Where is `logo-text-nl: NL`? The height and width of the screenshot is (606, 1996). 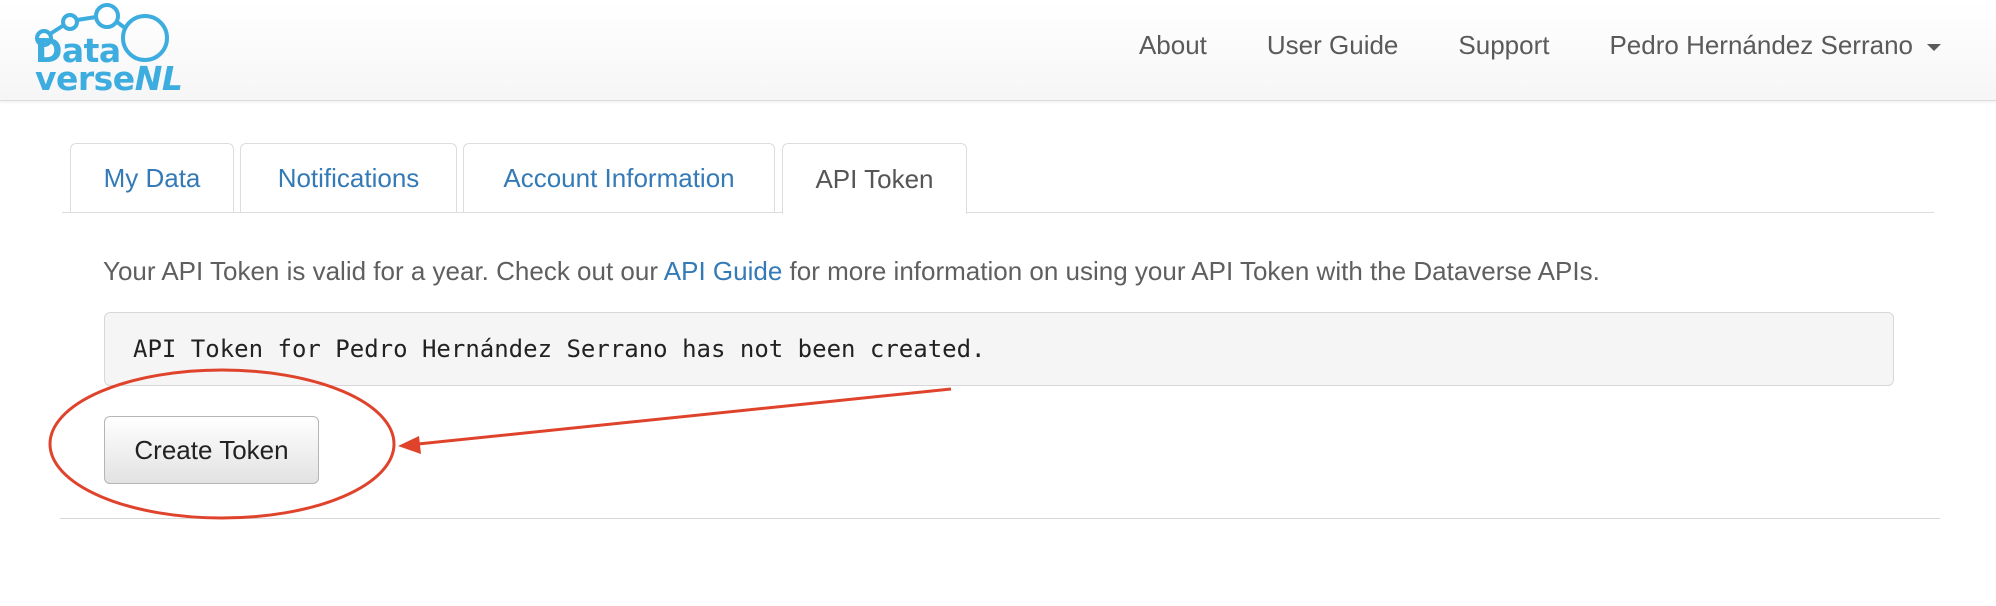 logo-text-nl: NL is located at coordinates (158, 78).